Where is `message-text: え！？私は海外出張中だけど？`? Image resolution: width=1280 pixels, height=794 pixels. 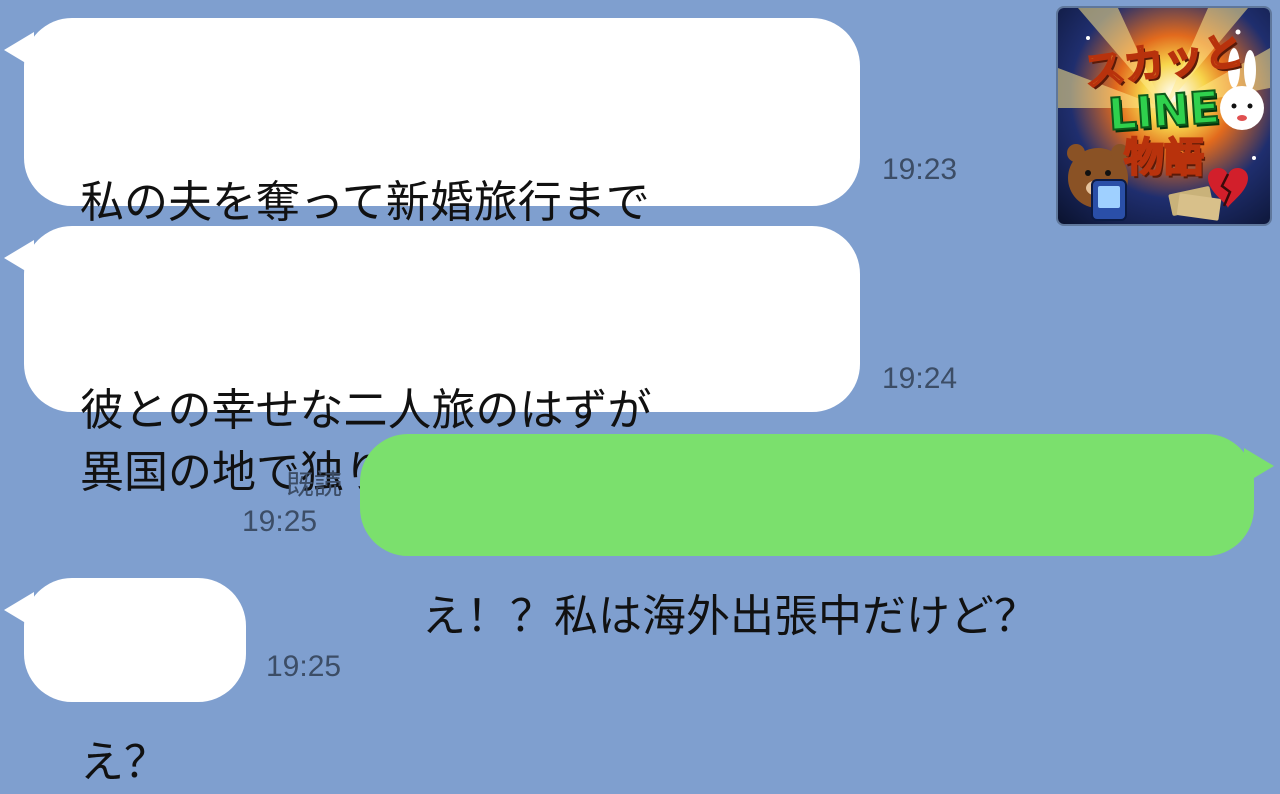
message-text: え！？私は海外出張中だけど？ is located at coordinates (730, 616).